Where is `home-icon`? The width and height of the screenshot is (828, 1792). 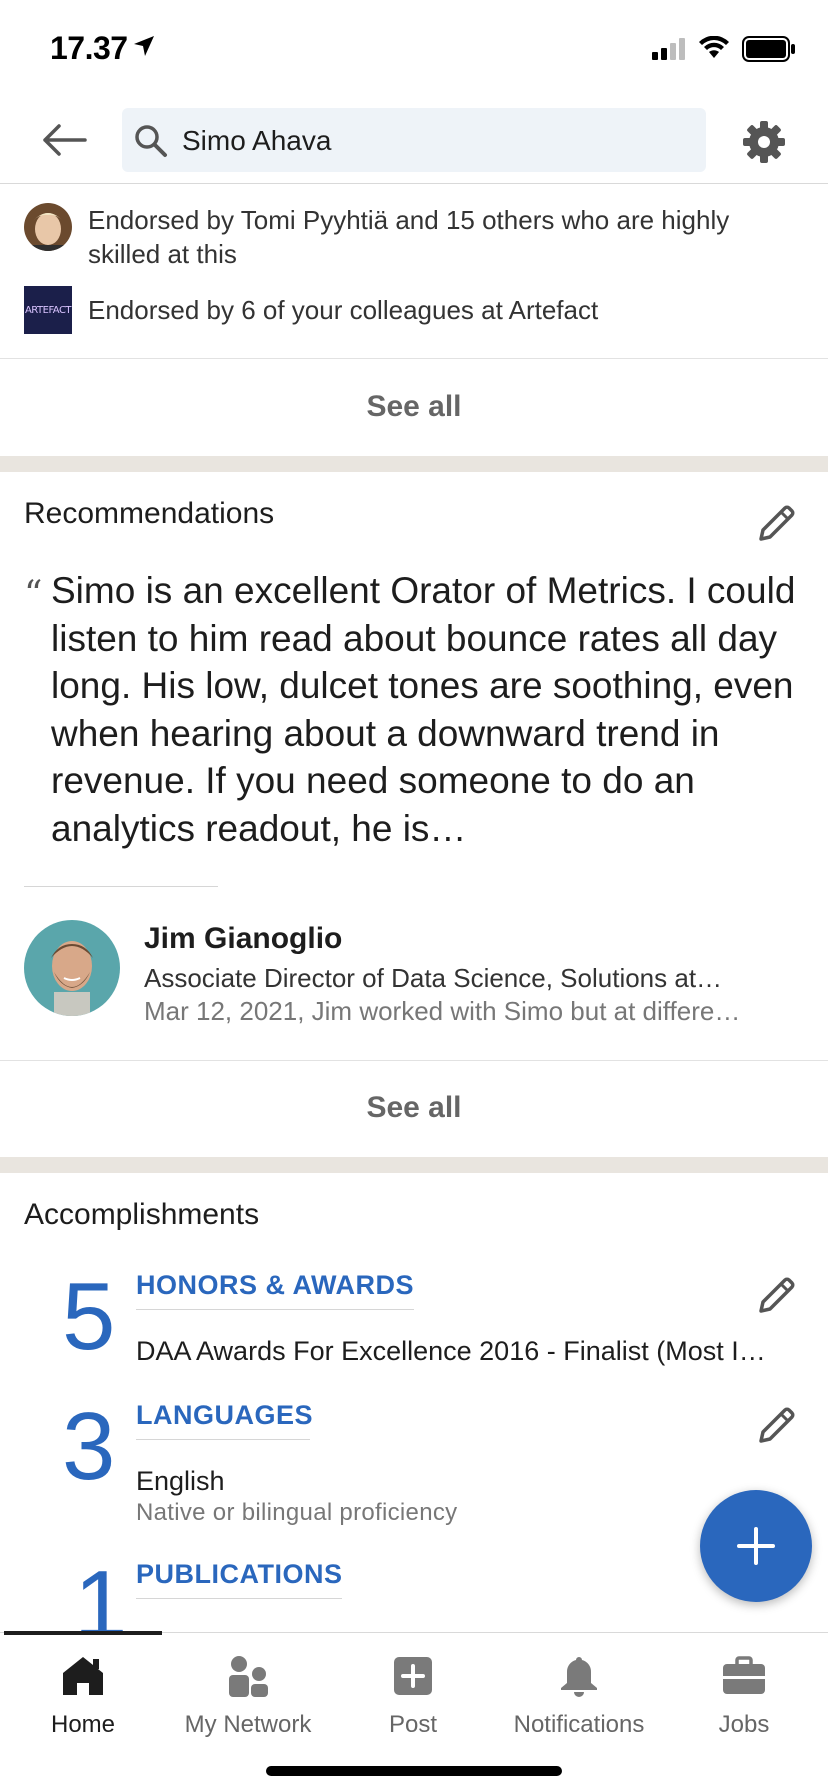
home-icon is located at coordinates (83, 1676).